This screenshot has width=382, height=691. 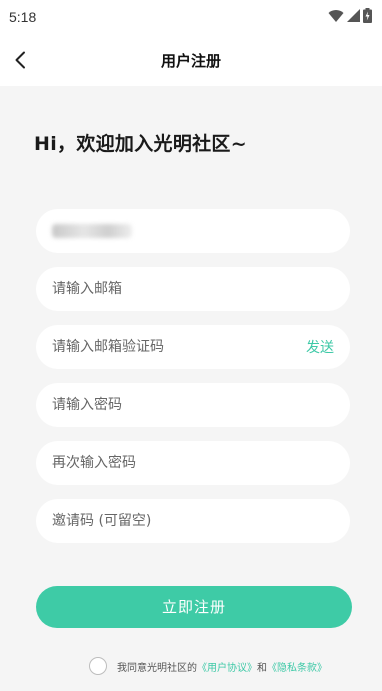 What do you see at coordinates (320, 347) in the screenshot?
I see `send-code-button: 发送` at bounding box center [320, 347].